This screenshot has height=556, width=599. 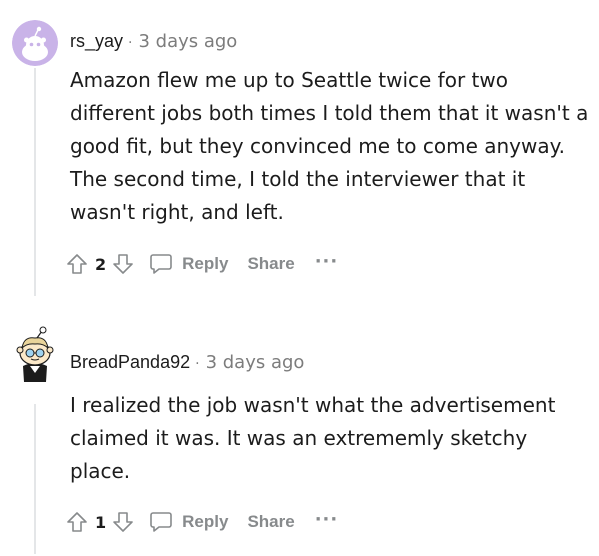 I want to click on comment-meta: rs_yay · 3 days ago, so click(x=153, y=41).